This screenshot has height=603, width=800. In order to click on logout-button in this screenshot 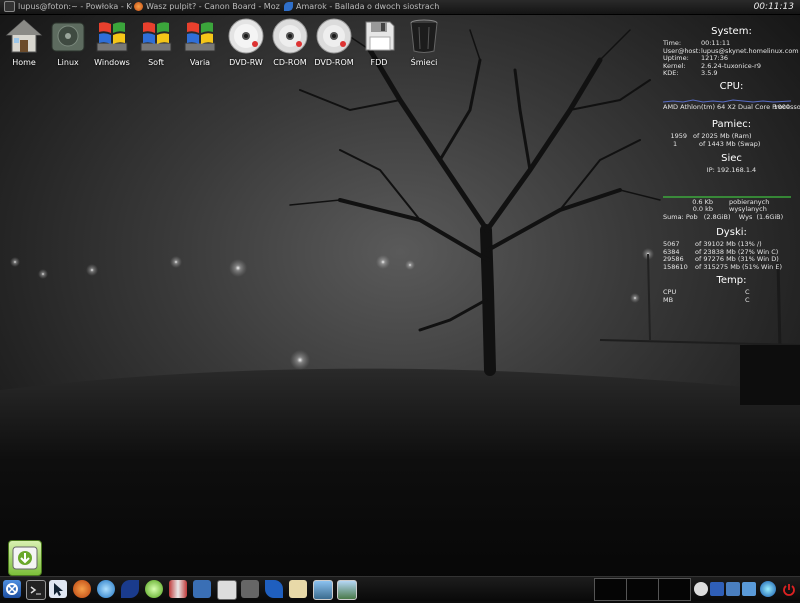, I will do `click(789, 589)`.